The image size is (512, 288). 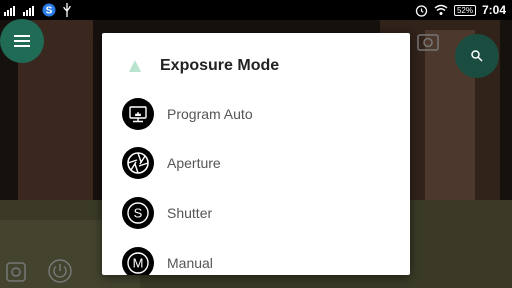 What do you see at coordinates (9, 11) in the screenshot?
I see `signal-icon` at bounding box center [9, 11].